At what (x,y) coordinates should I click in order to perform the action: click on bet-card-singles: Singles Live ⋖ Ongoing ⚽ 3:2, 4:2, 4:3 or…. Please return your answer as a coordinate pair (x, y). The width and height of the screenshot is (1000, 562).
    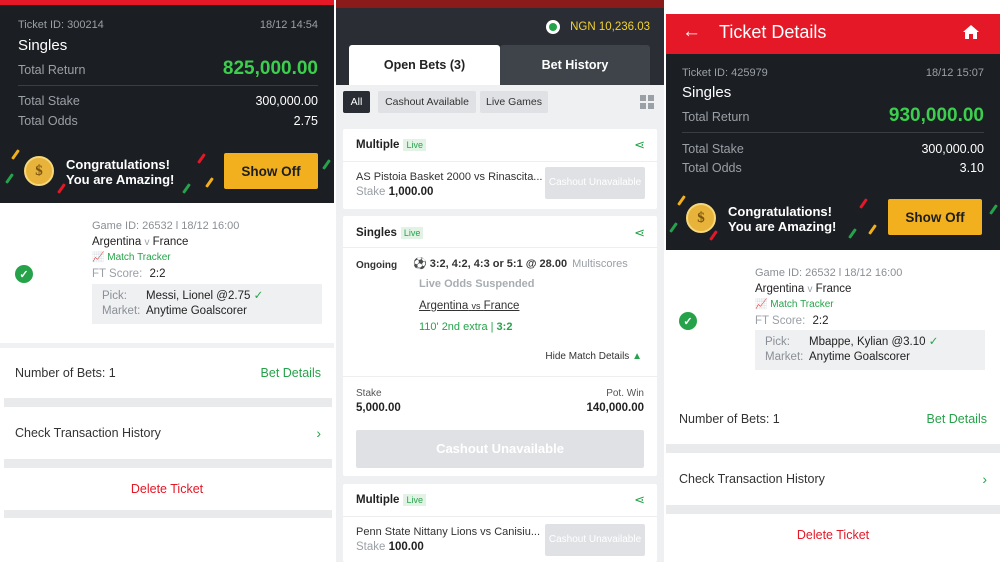
    Looking at the image, I should click on (500, 346).